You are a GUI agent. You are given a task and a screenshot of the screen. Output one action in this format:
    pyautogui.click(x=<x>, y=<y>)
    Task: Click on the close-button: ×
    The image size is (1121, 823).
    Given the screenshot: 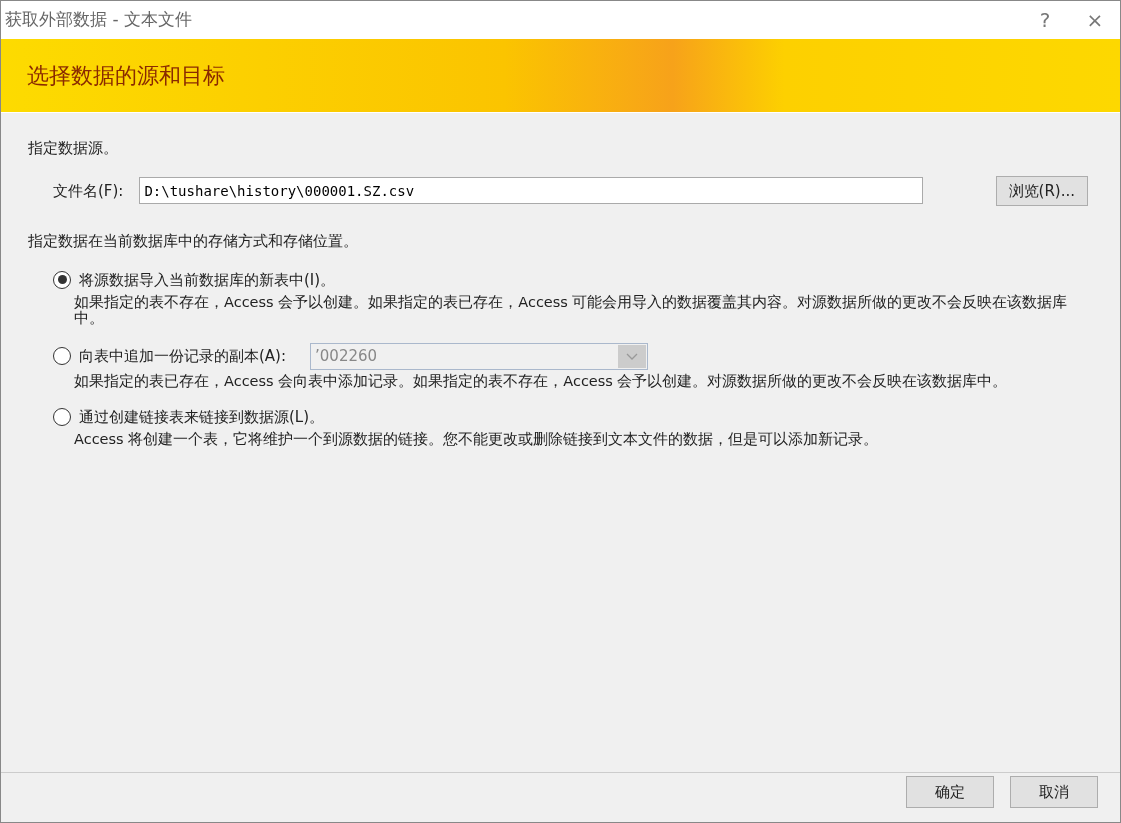 What is the action you would take?
    pyautogui.click(x=1095, y=20)
    